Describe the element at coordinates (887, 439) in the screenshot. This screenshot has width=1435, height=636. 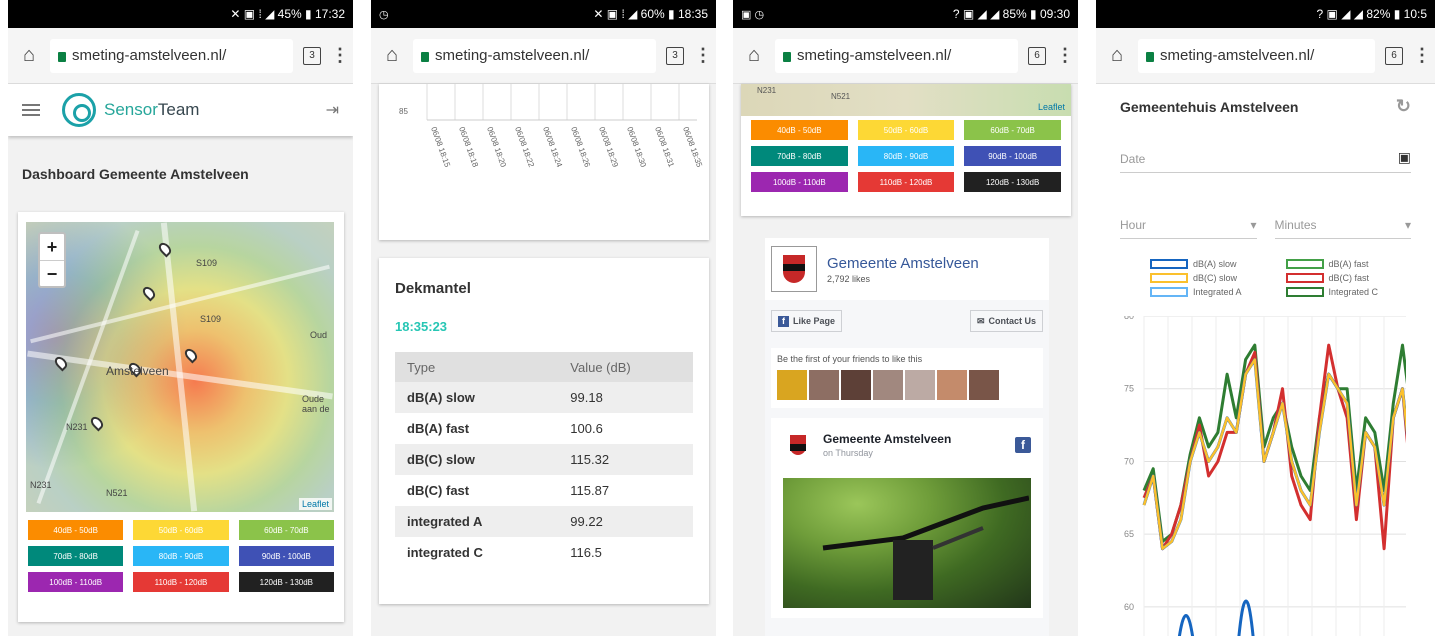
I see `post-author: Gemeente Amstelveen` at that location.